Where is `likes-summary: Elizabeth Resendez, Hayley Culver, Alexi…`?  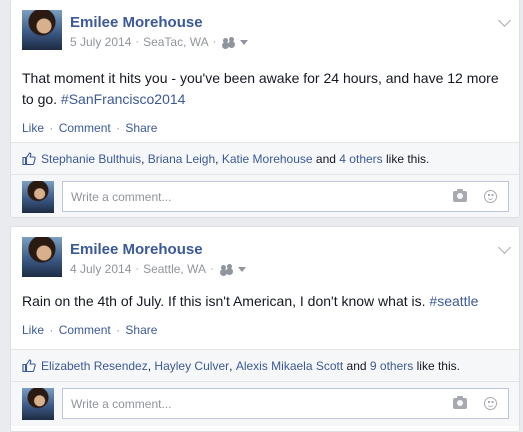
likes-summary: Elizabeth Resendez, Hayley Culver, Alexi… is located at coordinates (265, 365).